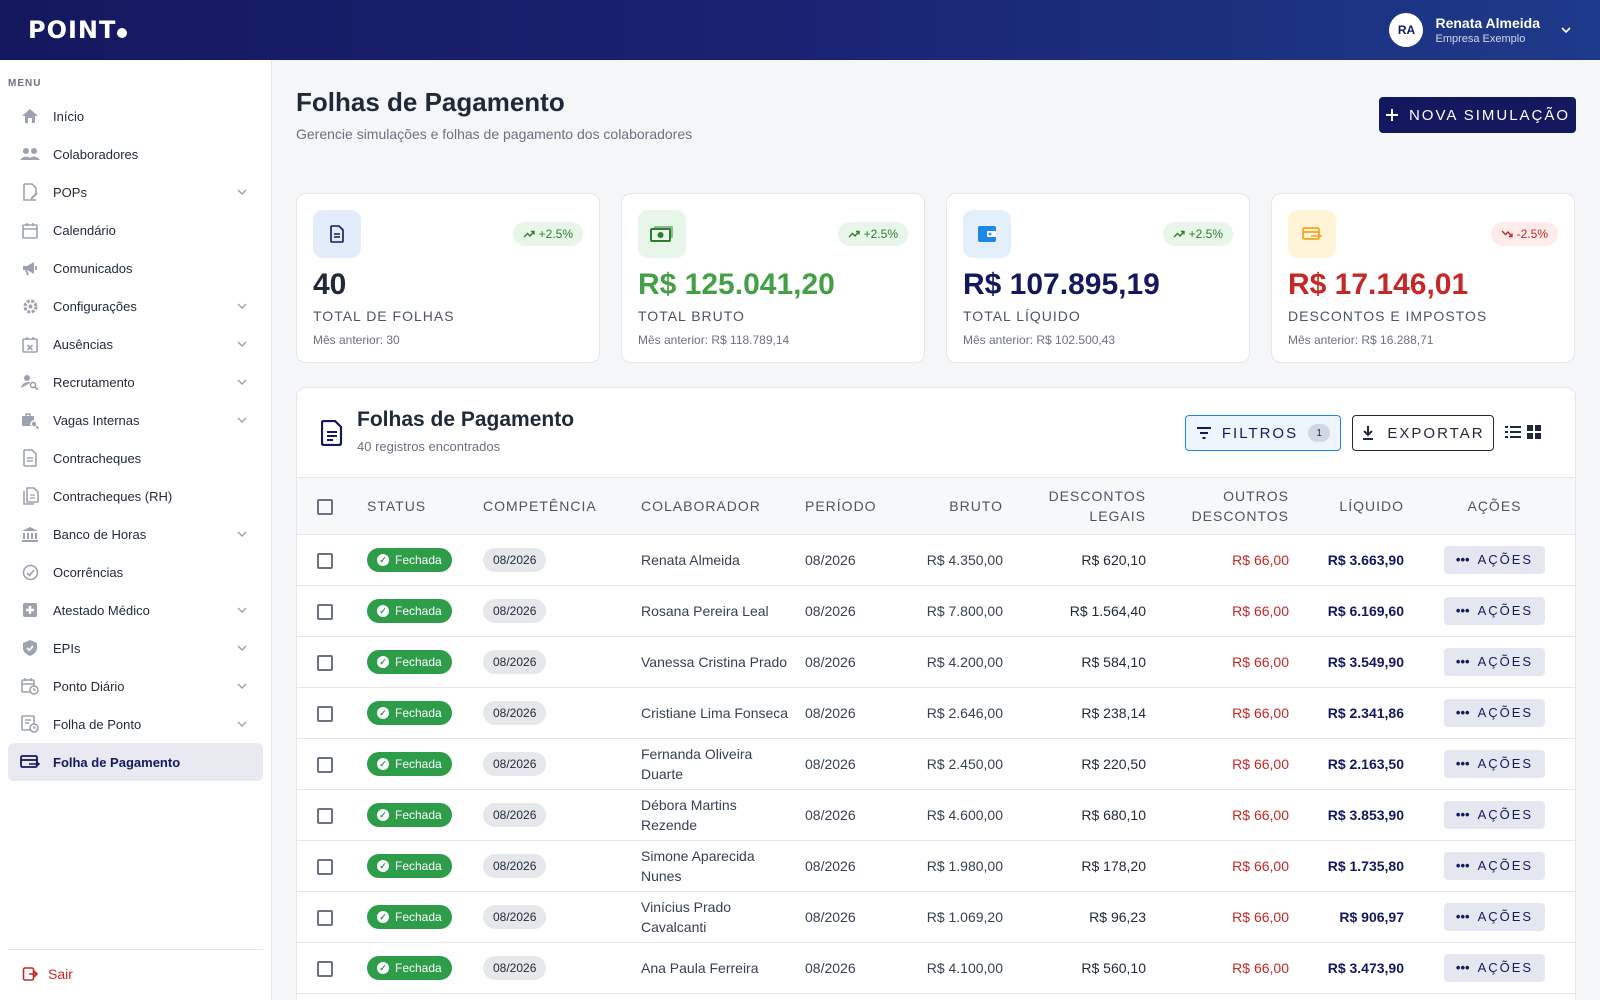  I want to click on sidebar-item-configuracoes: Configurações, so click(135, 306).